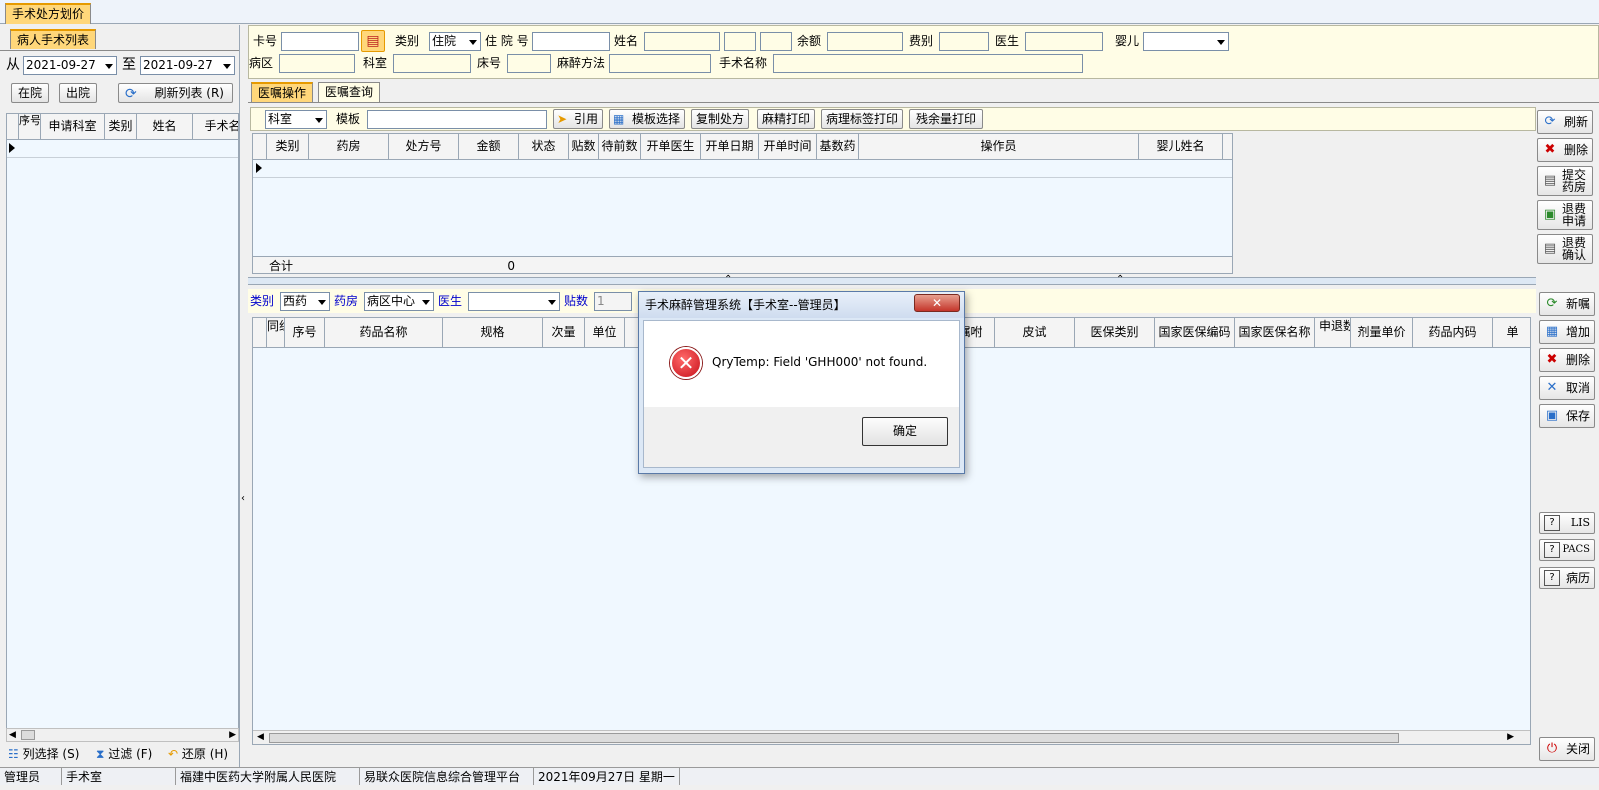  I want to click on template-input, so click(457, 119).